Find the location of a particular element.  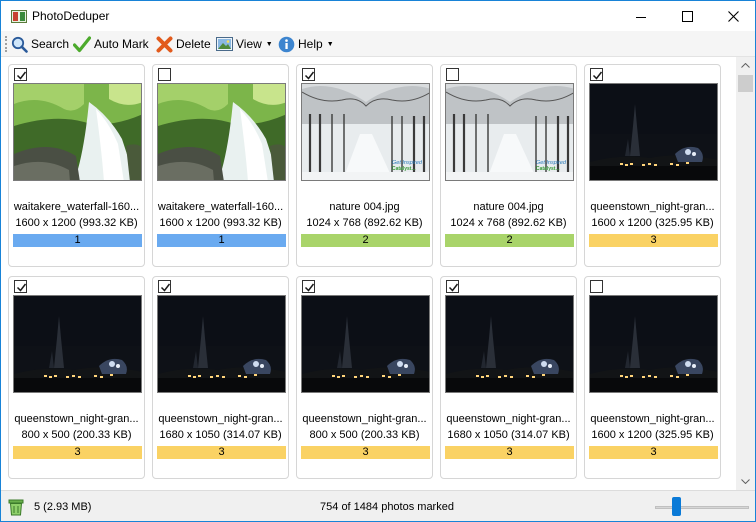

thumbnail-size-slider is located at coordinates (702, 507).